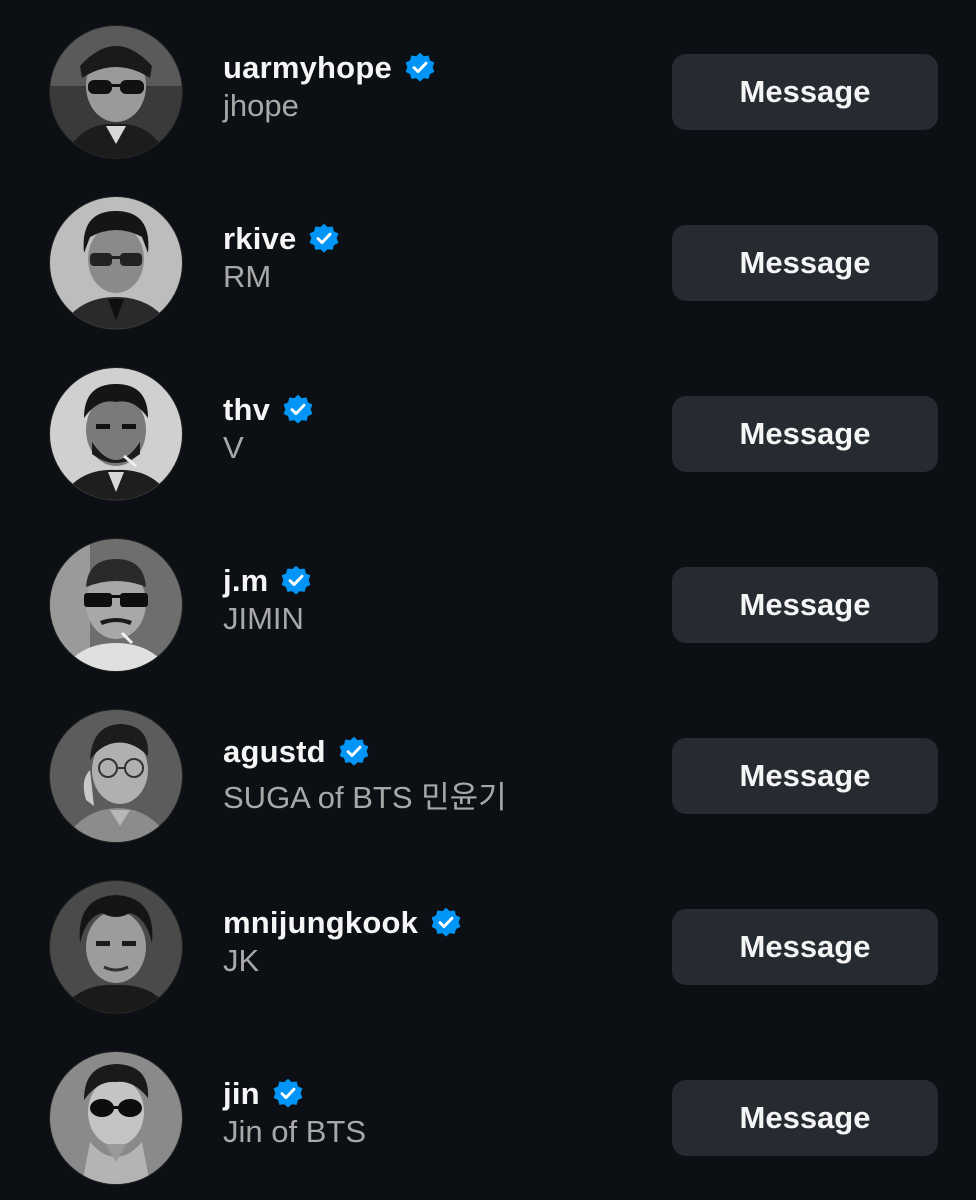 The width and height of the screenshot is (976, 1200). I want to click on user-names: thv V, so click(268, 427).